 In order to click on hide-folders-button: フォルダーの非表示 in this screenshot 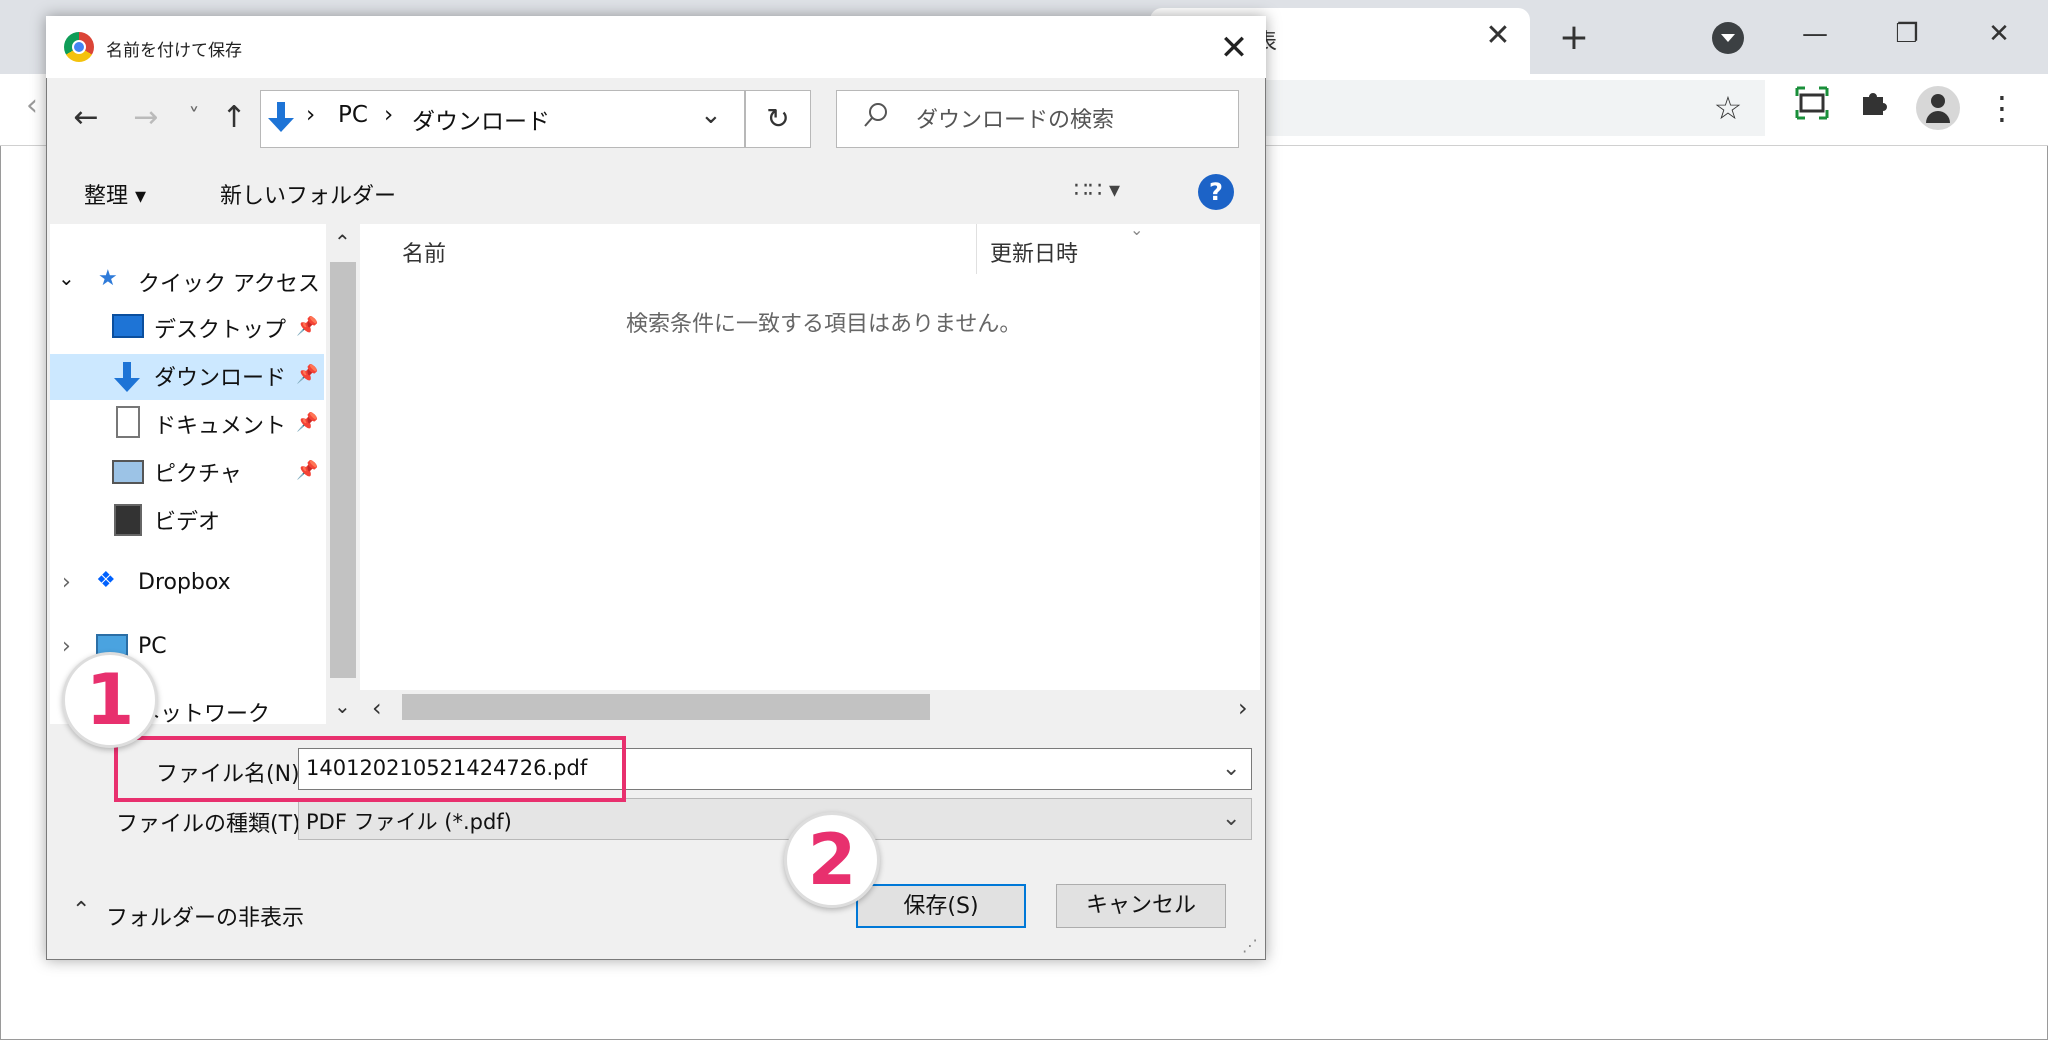, I will do `click(205, 916)`.